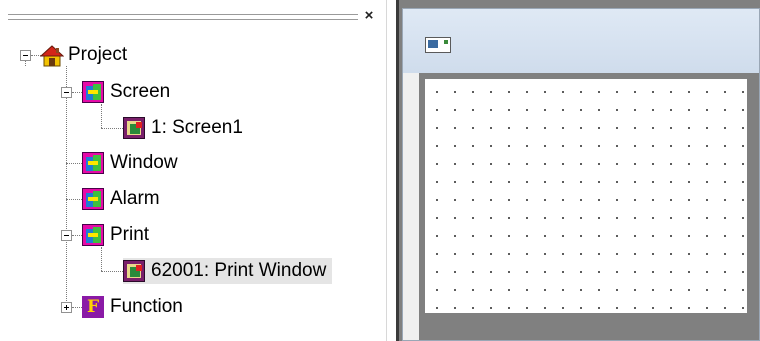  What do you see at coordinates (52, 55) in the screenshot?
I see `home-icon` at bounding box center [52, 55].